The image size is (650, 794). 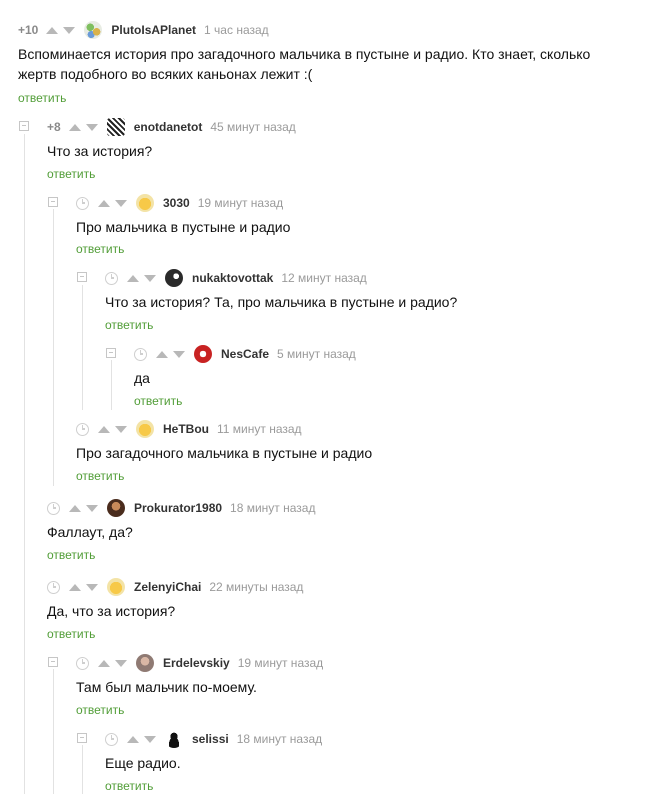 I want to click on comment-time: 5 минут назад, so click(x=316, y=354).